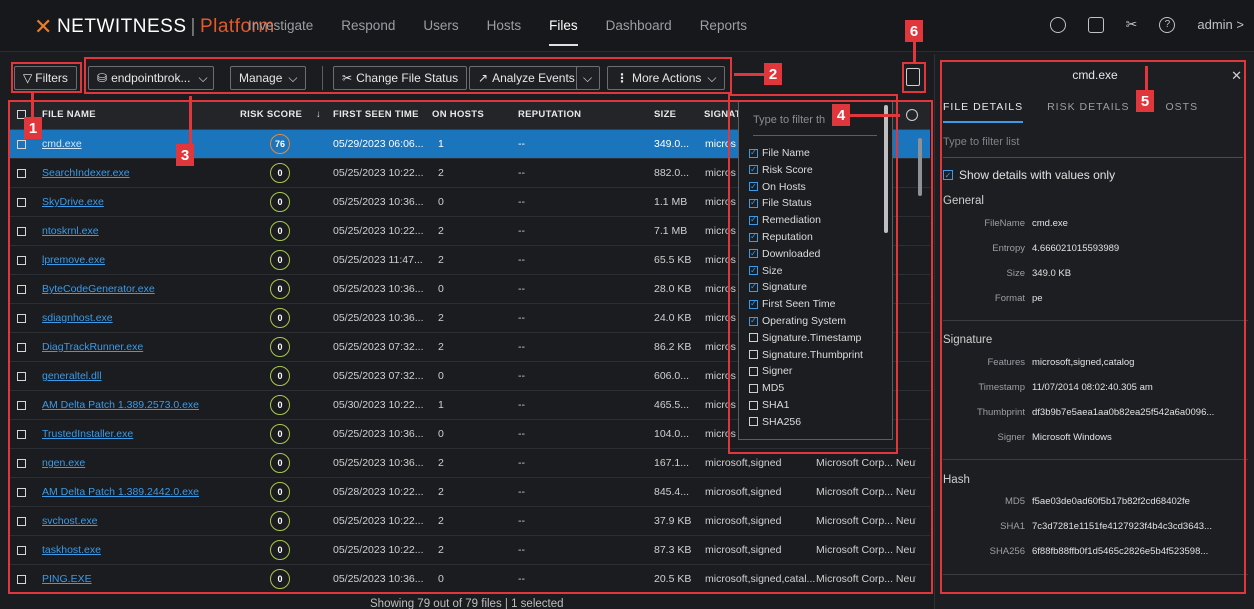 This screenshot has width=1254, height=609. I want to click on nav-dashboard: Dashboard, so click(639, 25).